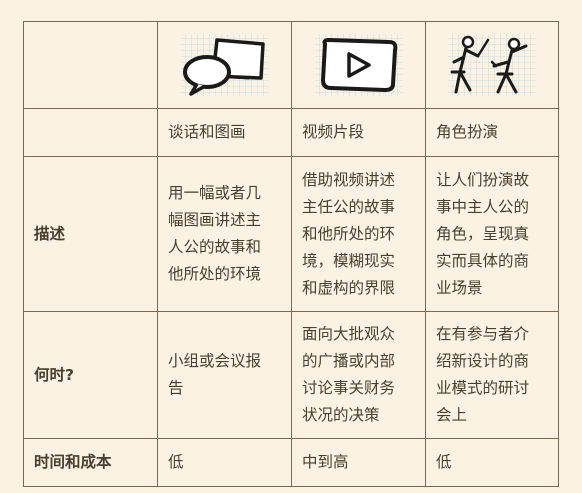 Image resolution: width=582 pixels, height=493 pixels. Describe the element at coordinates (492, 375) in the screenshot. I see `when-cell-2: 在有参与者介 绍新设计的商 业模式的研讨 会上` at that location.